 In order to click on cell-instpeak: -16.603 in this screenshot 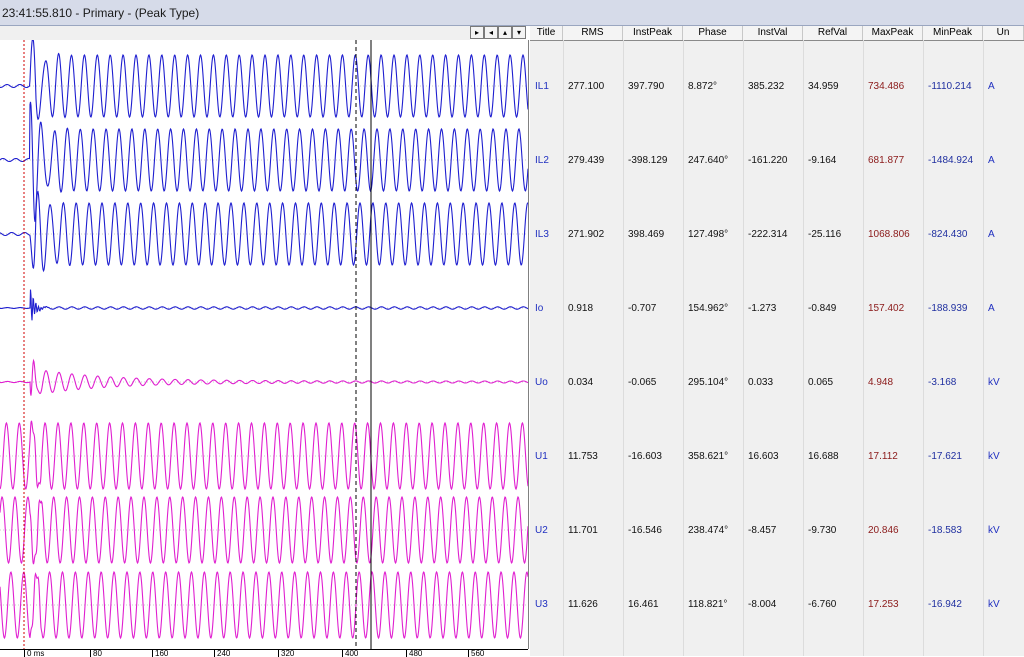, I will do `click(645, 456)`.